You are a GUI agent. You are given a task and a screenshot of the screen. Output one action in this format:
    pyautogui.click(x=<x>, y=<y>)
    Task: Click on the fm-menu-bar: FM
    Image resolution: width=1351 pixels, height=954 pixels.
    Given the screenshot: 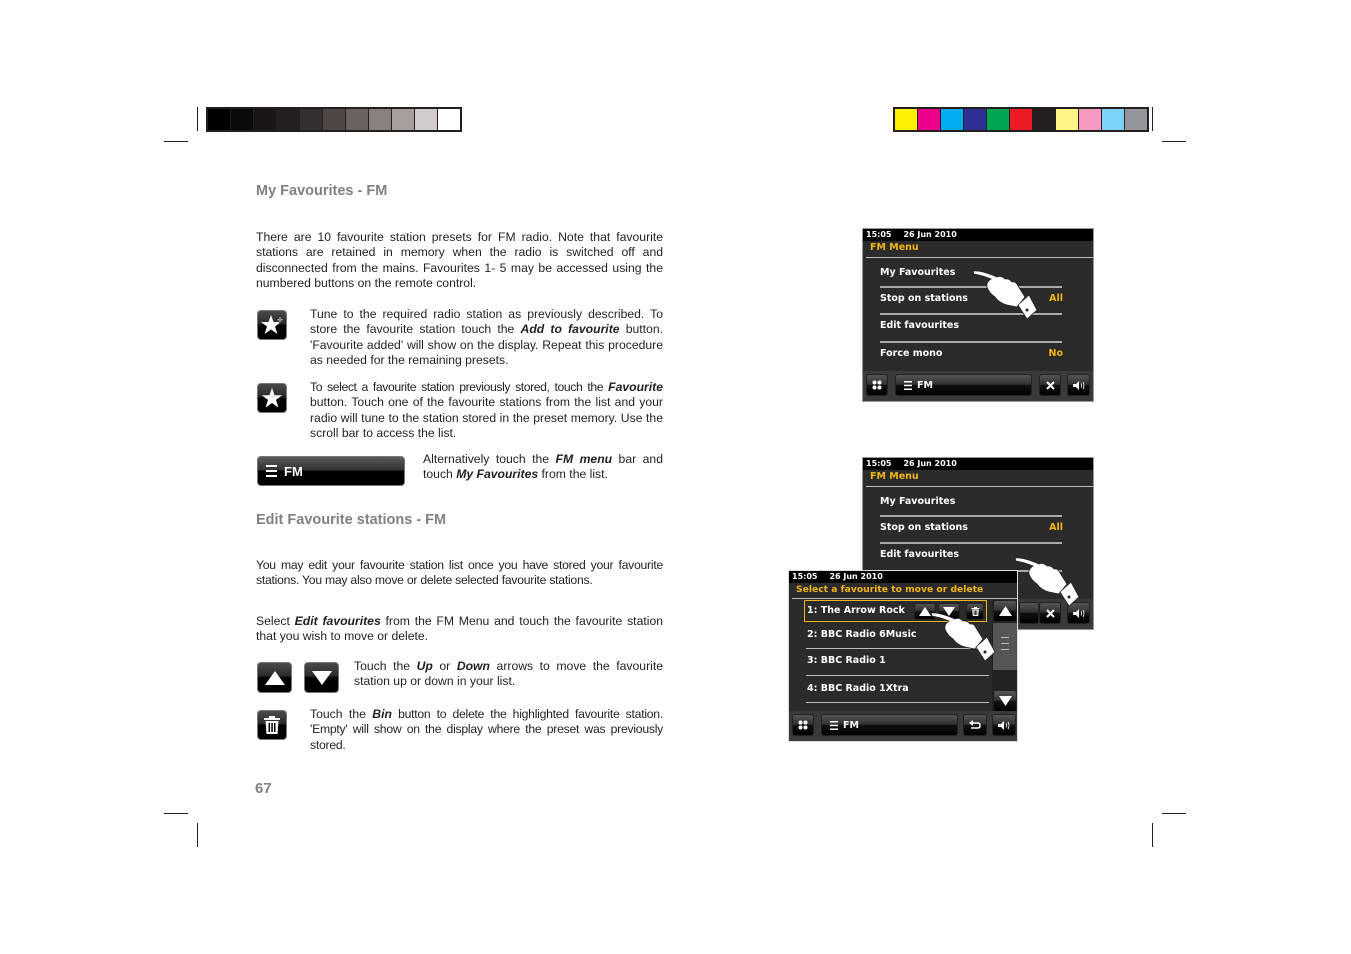 What is the action you would take?
    pyautogui.click(x=331, y=471)
    